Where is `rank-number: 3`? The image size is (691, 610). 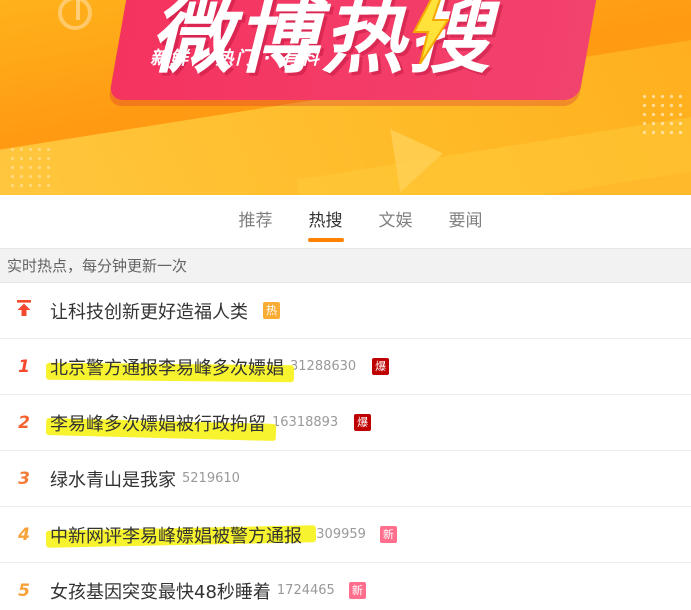 rank-number: 3 is located at coordinates (24, 478).